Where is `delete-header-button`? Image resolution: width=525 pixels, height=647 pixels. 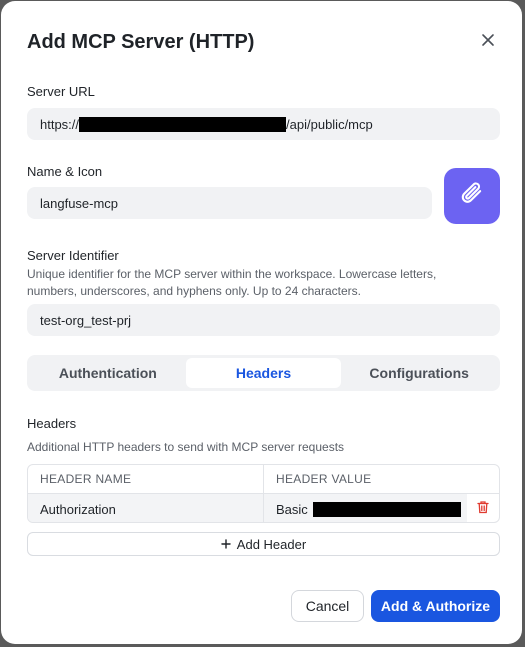 delete-header-button is located at coordinates (483, 508).